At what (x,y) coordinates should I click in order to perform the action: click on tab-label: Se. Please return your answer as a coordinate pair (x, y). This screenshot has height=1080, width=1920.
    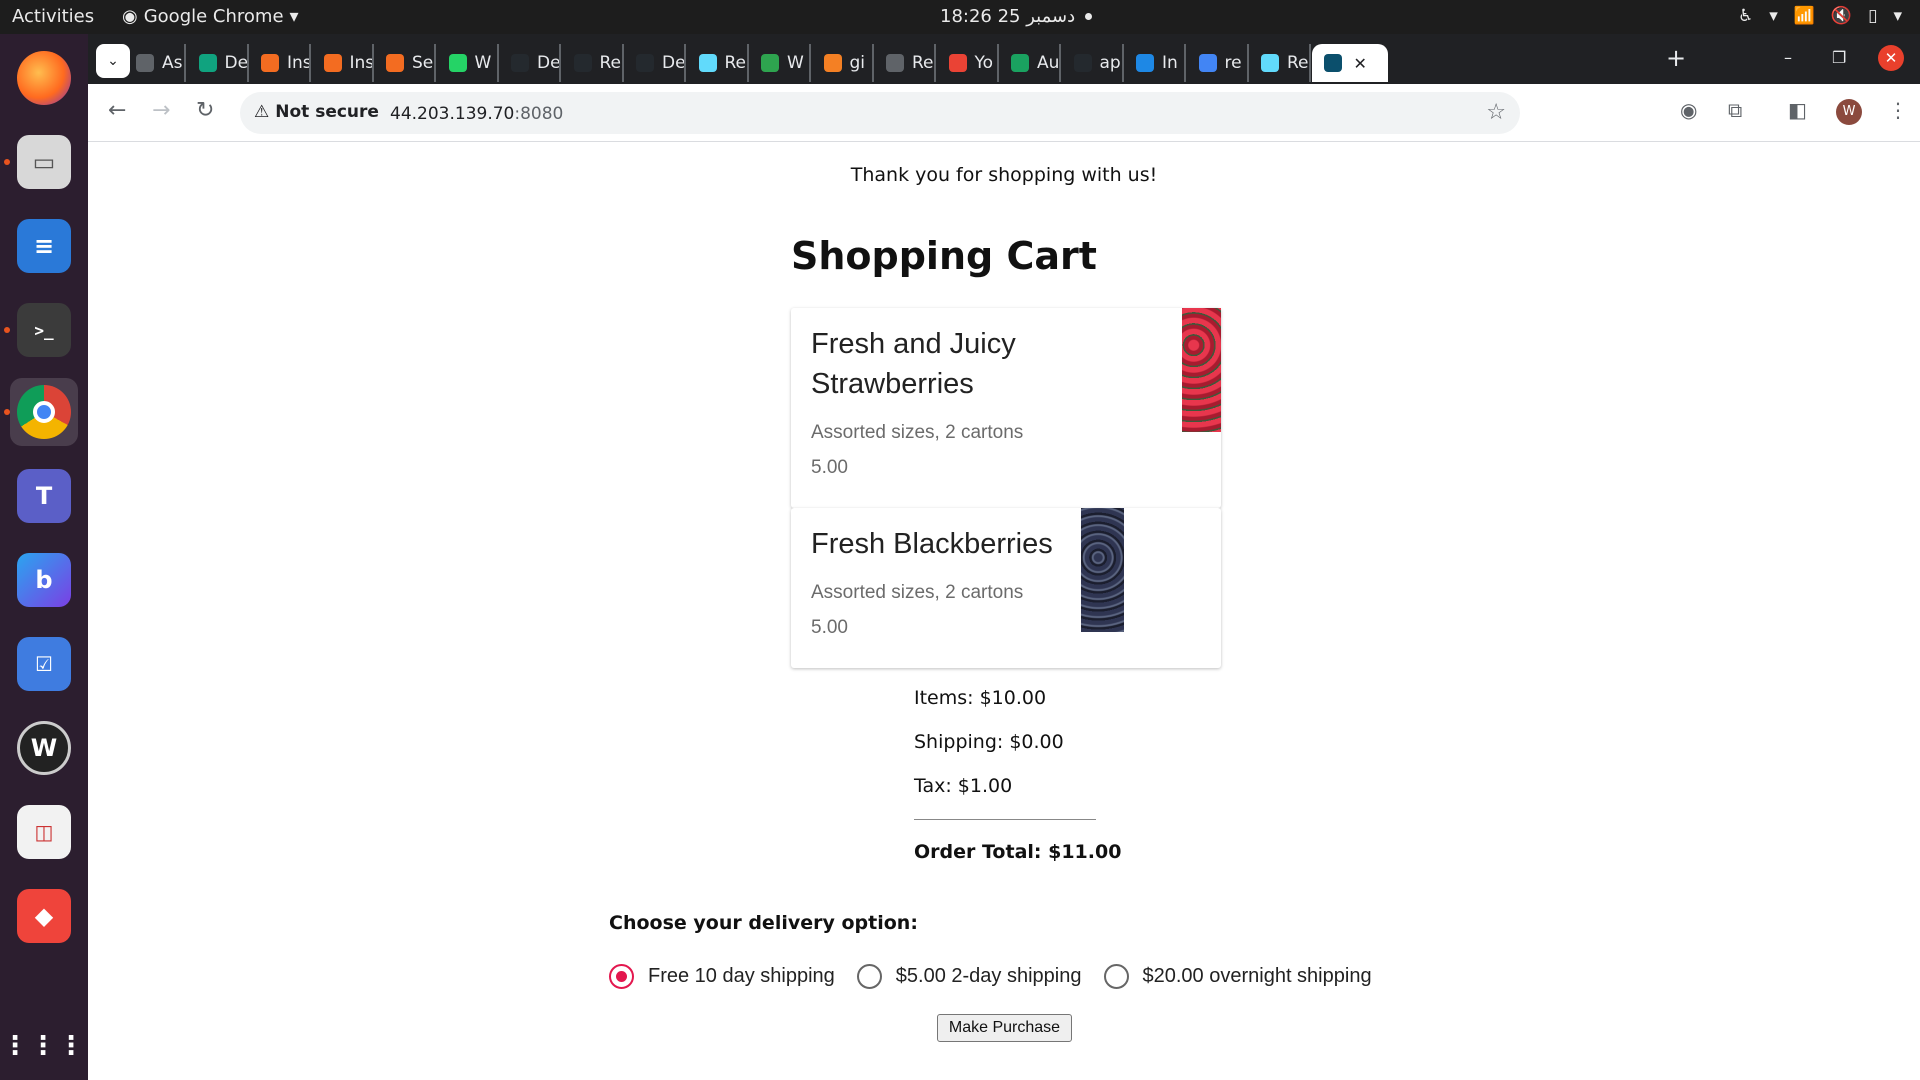
    Looking at the image, I should click on (423, 63).